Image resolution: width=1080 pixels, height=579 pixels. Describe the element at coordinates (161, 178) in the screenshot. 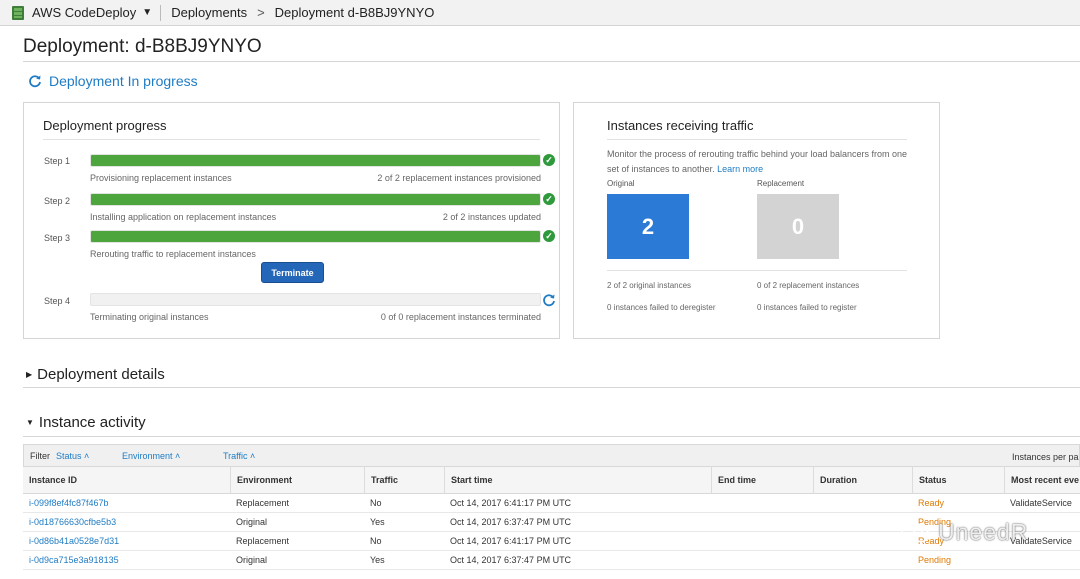

I see `step-description: Provisioning replacement instances` at that location.